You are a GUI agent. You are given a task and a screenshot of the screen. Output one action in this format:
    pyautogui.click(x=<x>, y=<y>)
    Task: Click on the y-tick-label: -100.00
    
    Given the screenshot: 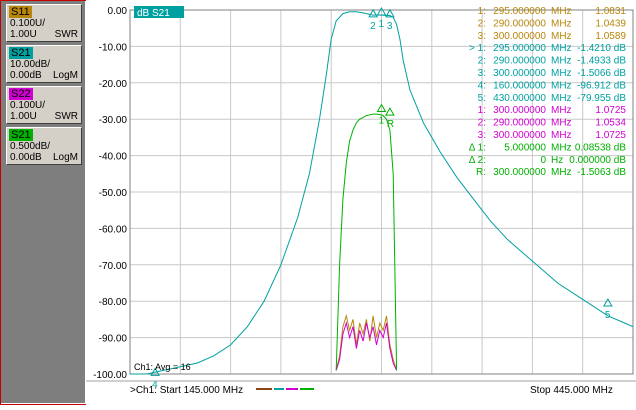 What is the action you would take?
    pyautogui.click(x=110, y=375)
    